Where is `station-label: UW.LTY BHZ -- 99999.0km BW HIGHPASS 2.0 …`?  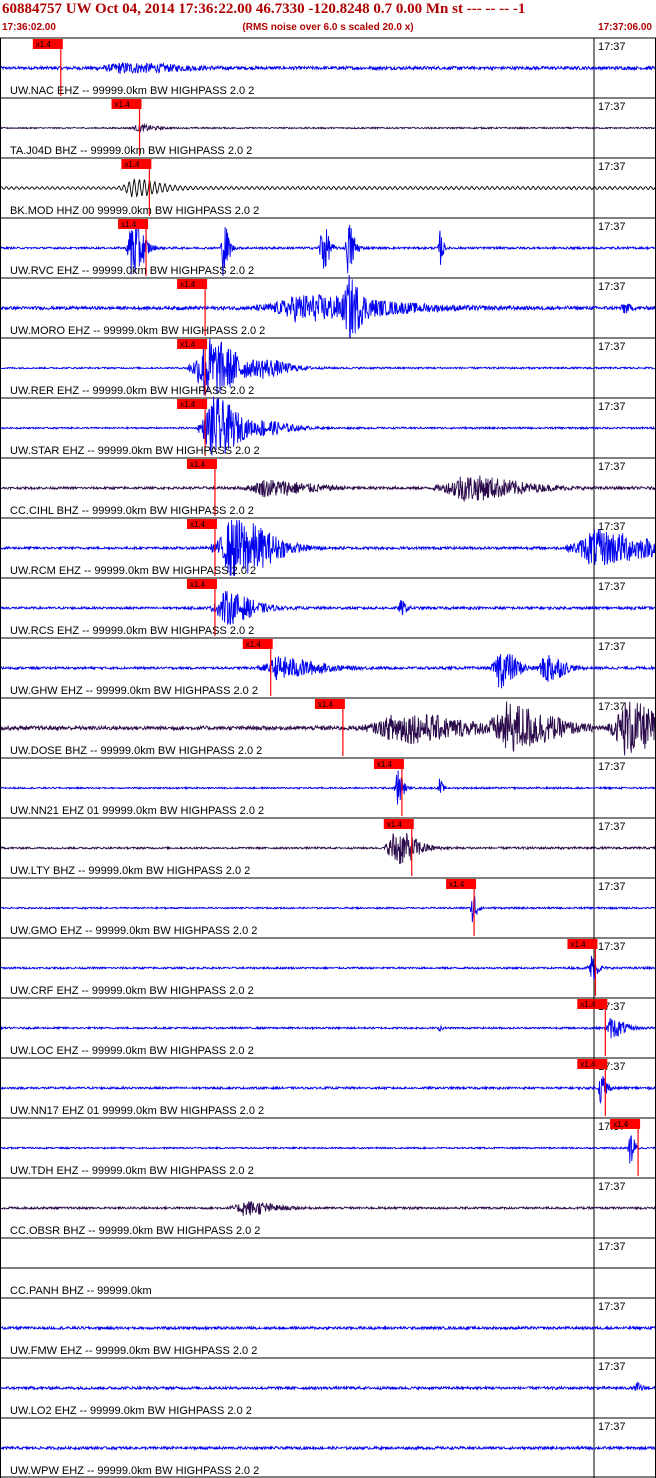
station-label: UW.LTY BHZ -- 99999.0km BW HIGHPASS 2.0 … is located at coordinates (130, 871).